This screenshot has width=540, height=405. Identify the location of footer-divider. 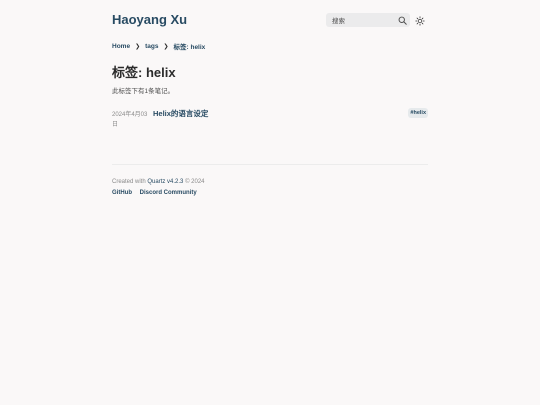
(270, 164).